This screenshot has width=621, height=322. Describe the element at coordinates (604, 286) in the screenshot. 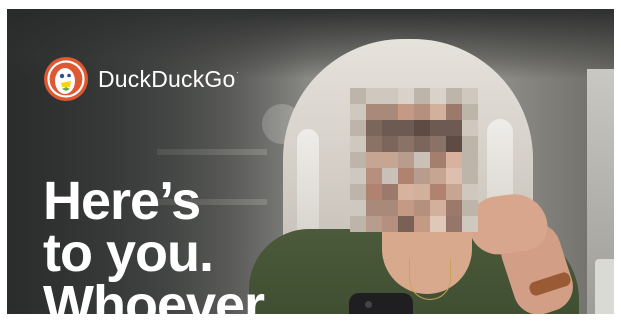

I see `laptop` at that location.